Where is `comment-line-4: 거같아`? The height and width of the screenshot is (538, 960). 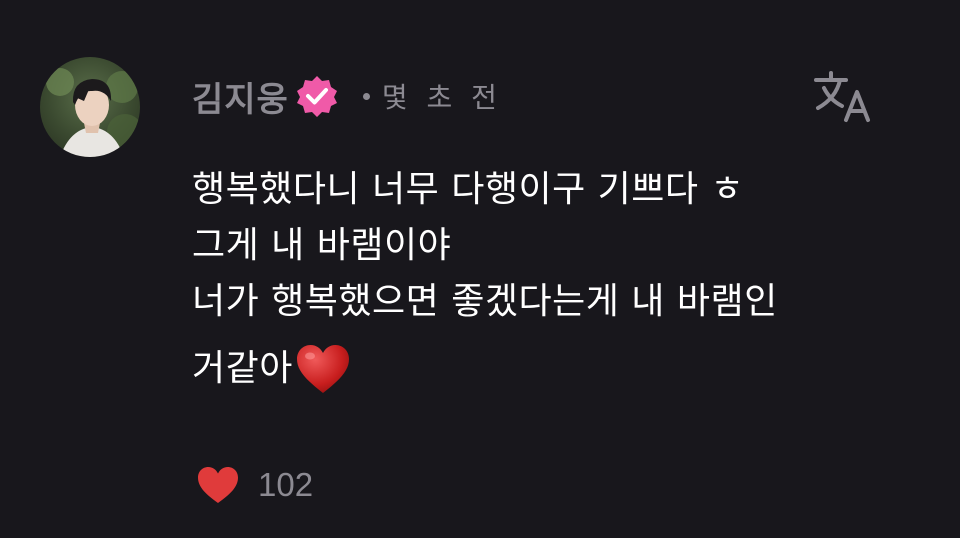
comment-line-4: 거같아 is located at coordinates (242, 368).